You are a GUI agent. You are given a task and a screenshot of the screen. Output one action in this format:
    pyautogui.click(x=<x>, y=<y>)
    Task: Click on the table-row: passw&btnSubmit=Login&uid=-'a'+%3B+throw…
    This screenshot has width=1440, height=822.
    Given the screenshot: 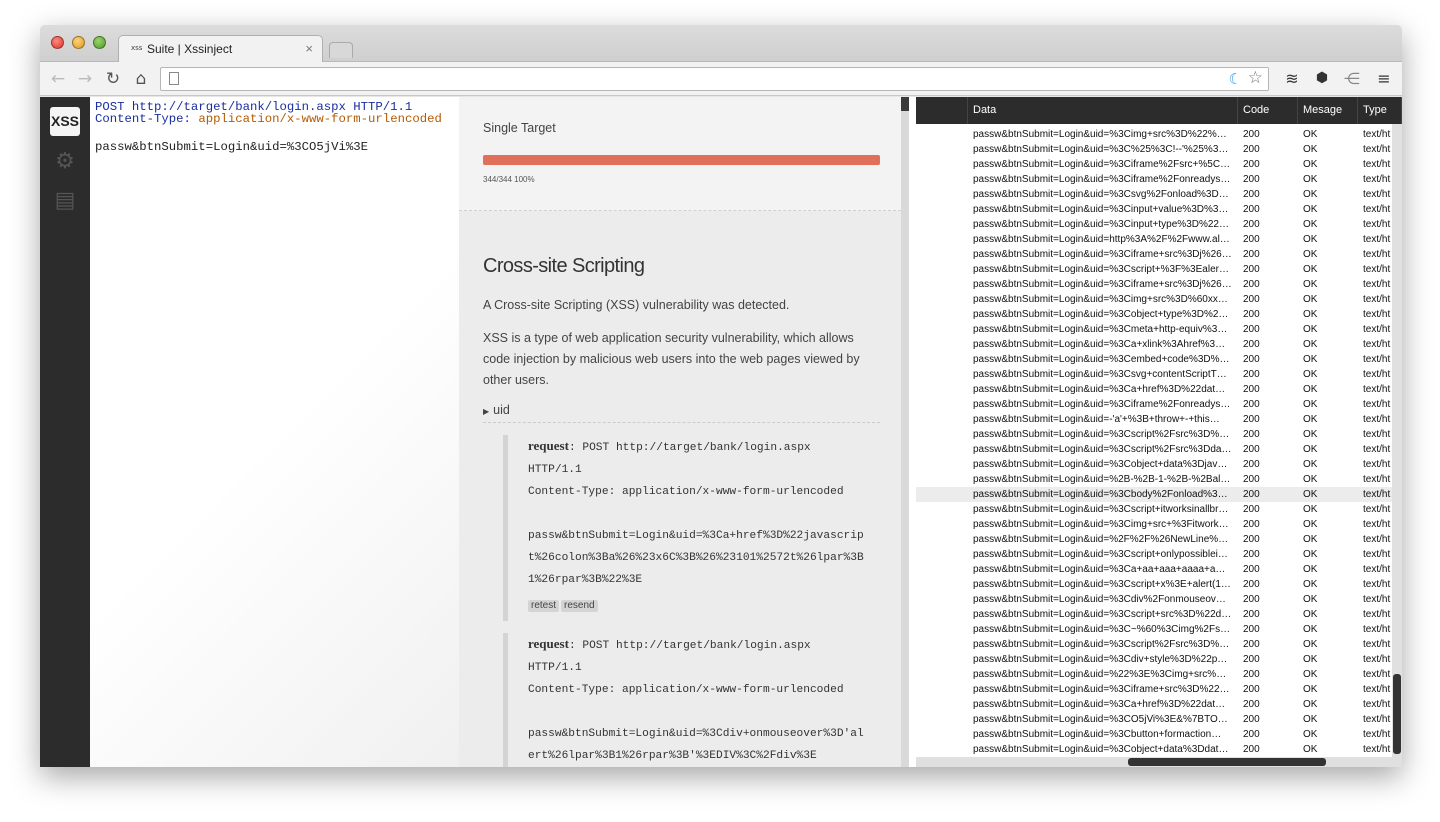 What is the action you would take?
    pyautogui.click(x=1159, y=419)
    